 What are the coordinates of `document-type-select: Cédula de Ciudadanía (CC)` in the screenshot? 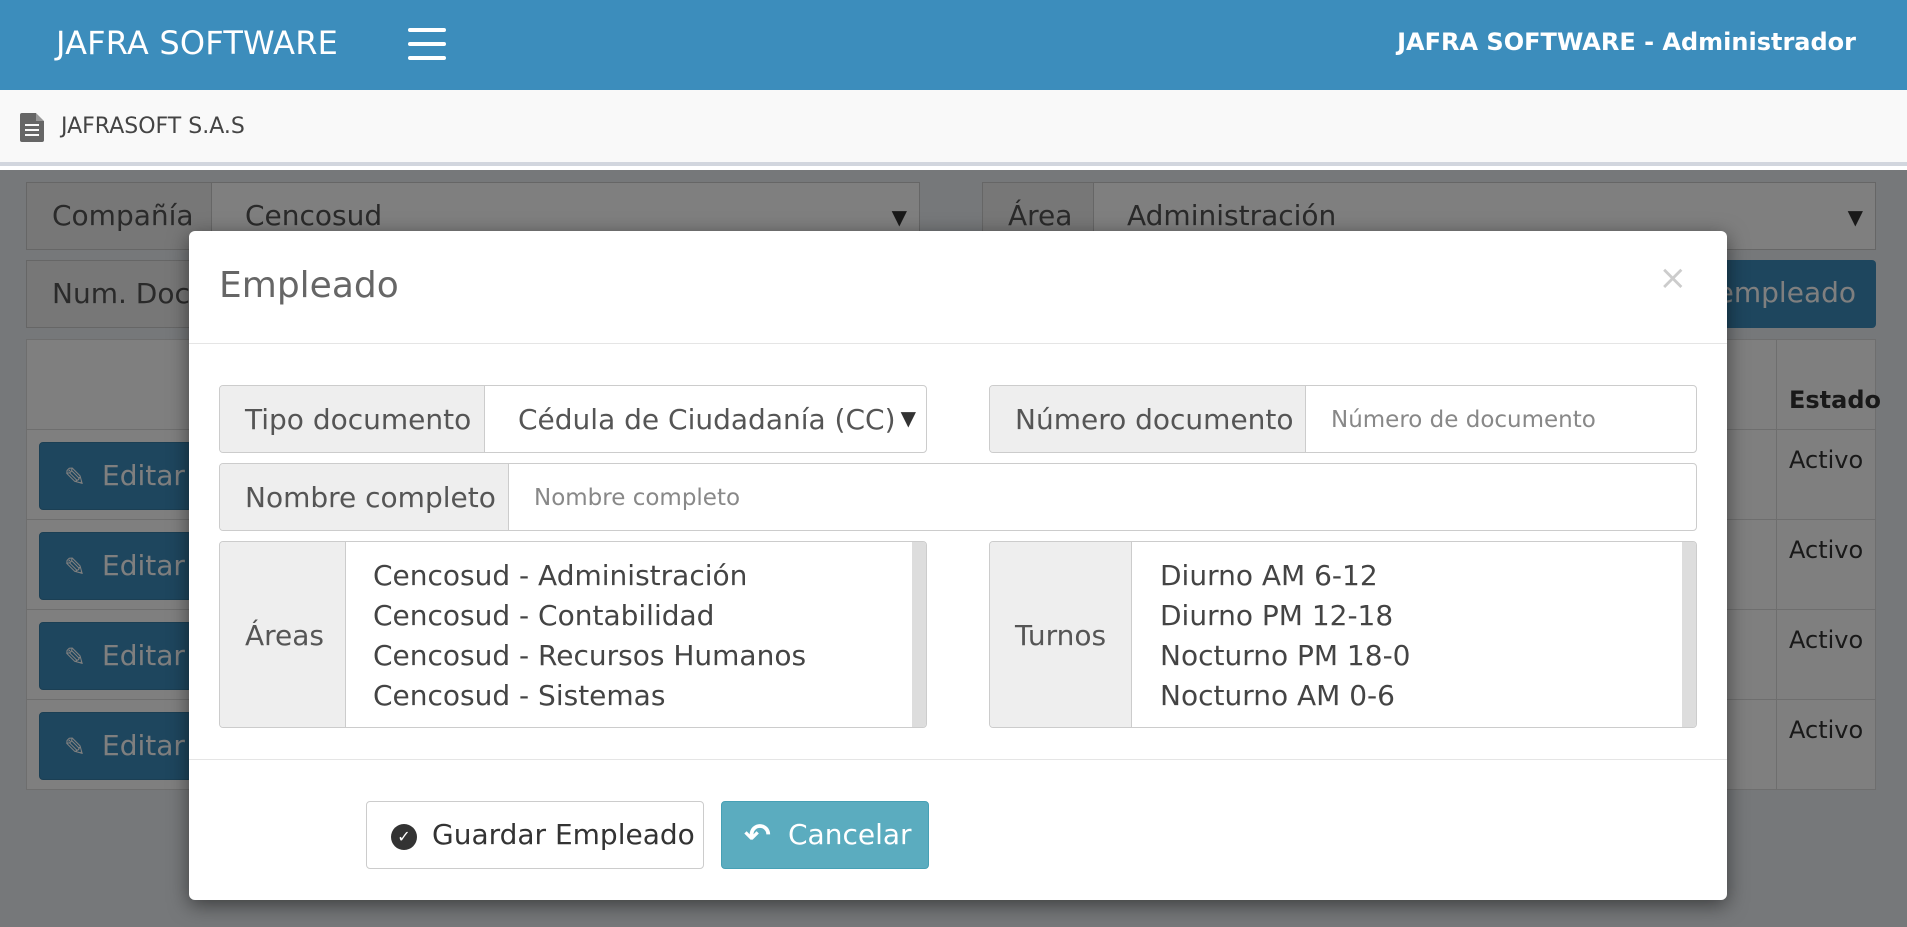 It's located at (707, 419).